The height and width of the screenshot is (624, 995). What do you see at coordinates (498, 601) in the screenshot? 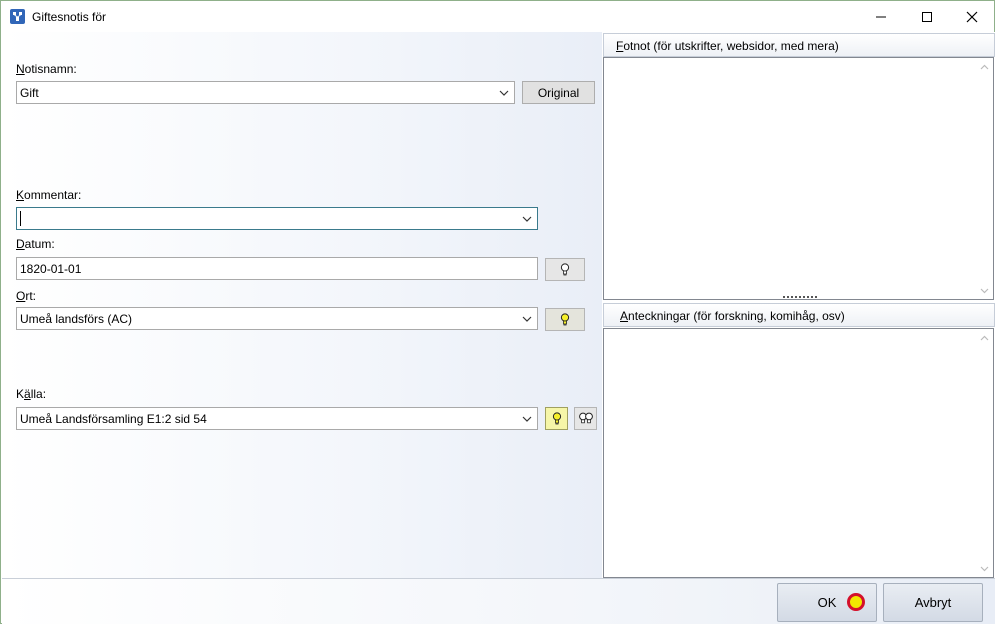
I see `dialog-footer: OK Avbryt` at bounding box center [498, 601].